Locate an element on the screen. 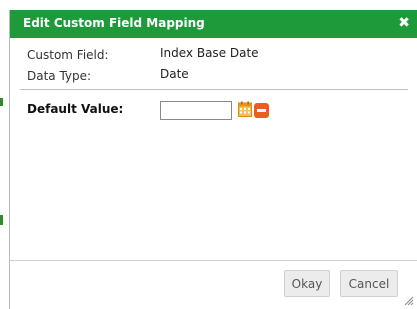  footer-divider is located at coordinates (213, 260).